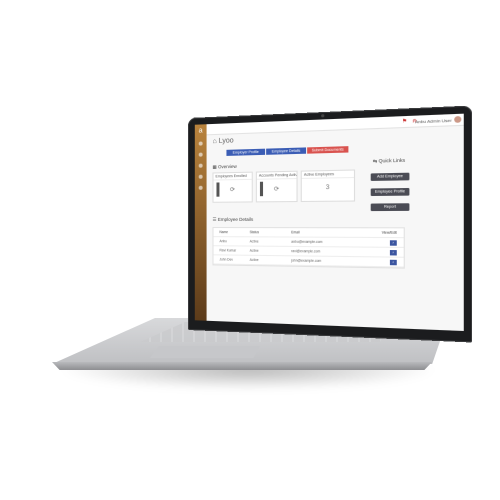 The image size is (500, 500). What do you see at coordinates (228, 250) in the screenshot?
I see `cell-name: Ravi Kumar` at bounding box center [228, 250].